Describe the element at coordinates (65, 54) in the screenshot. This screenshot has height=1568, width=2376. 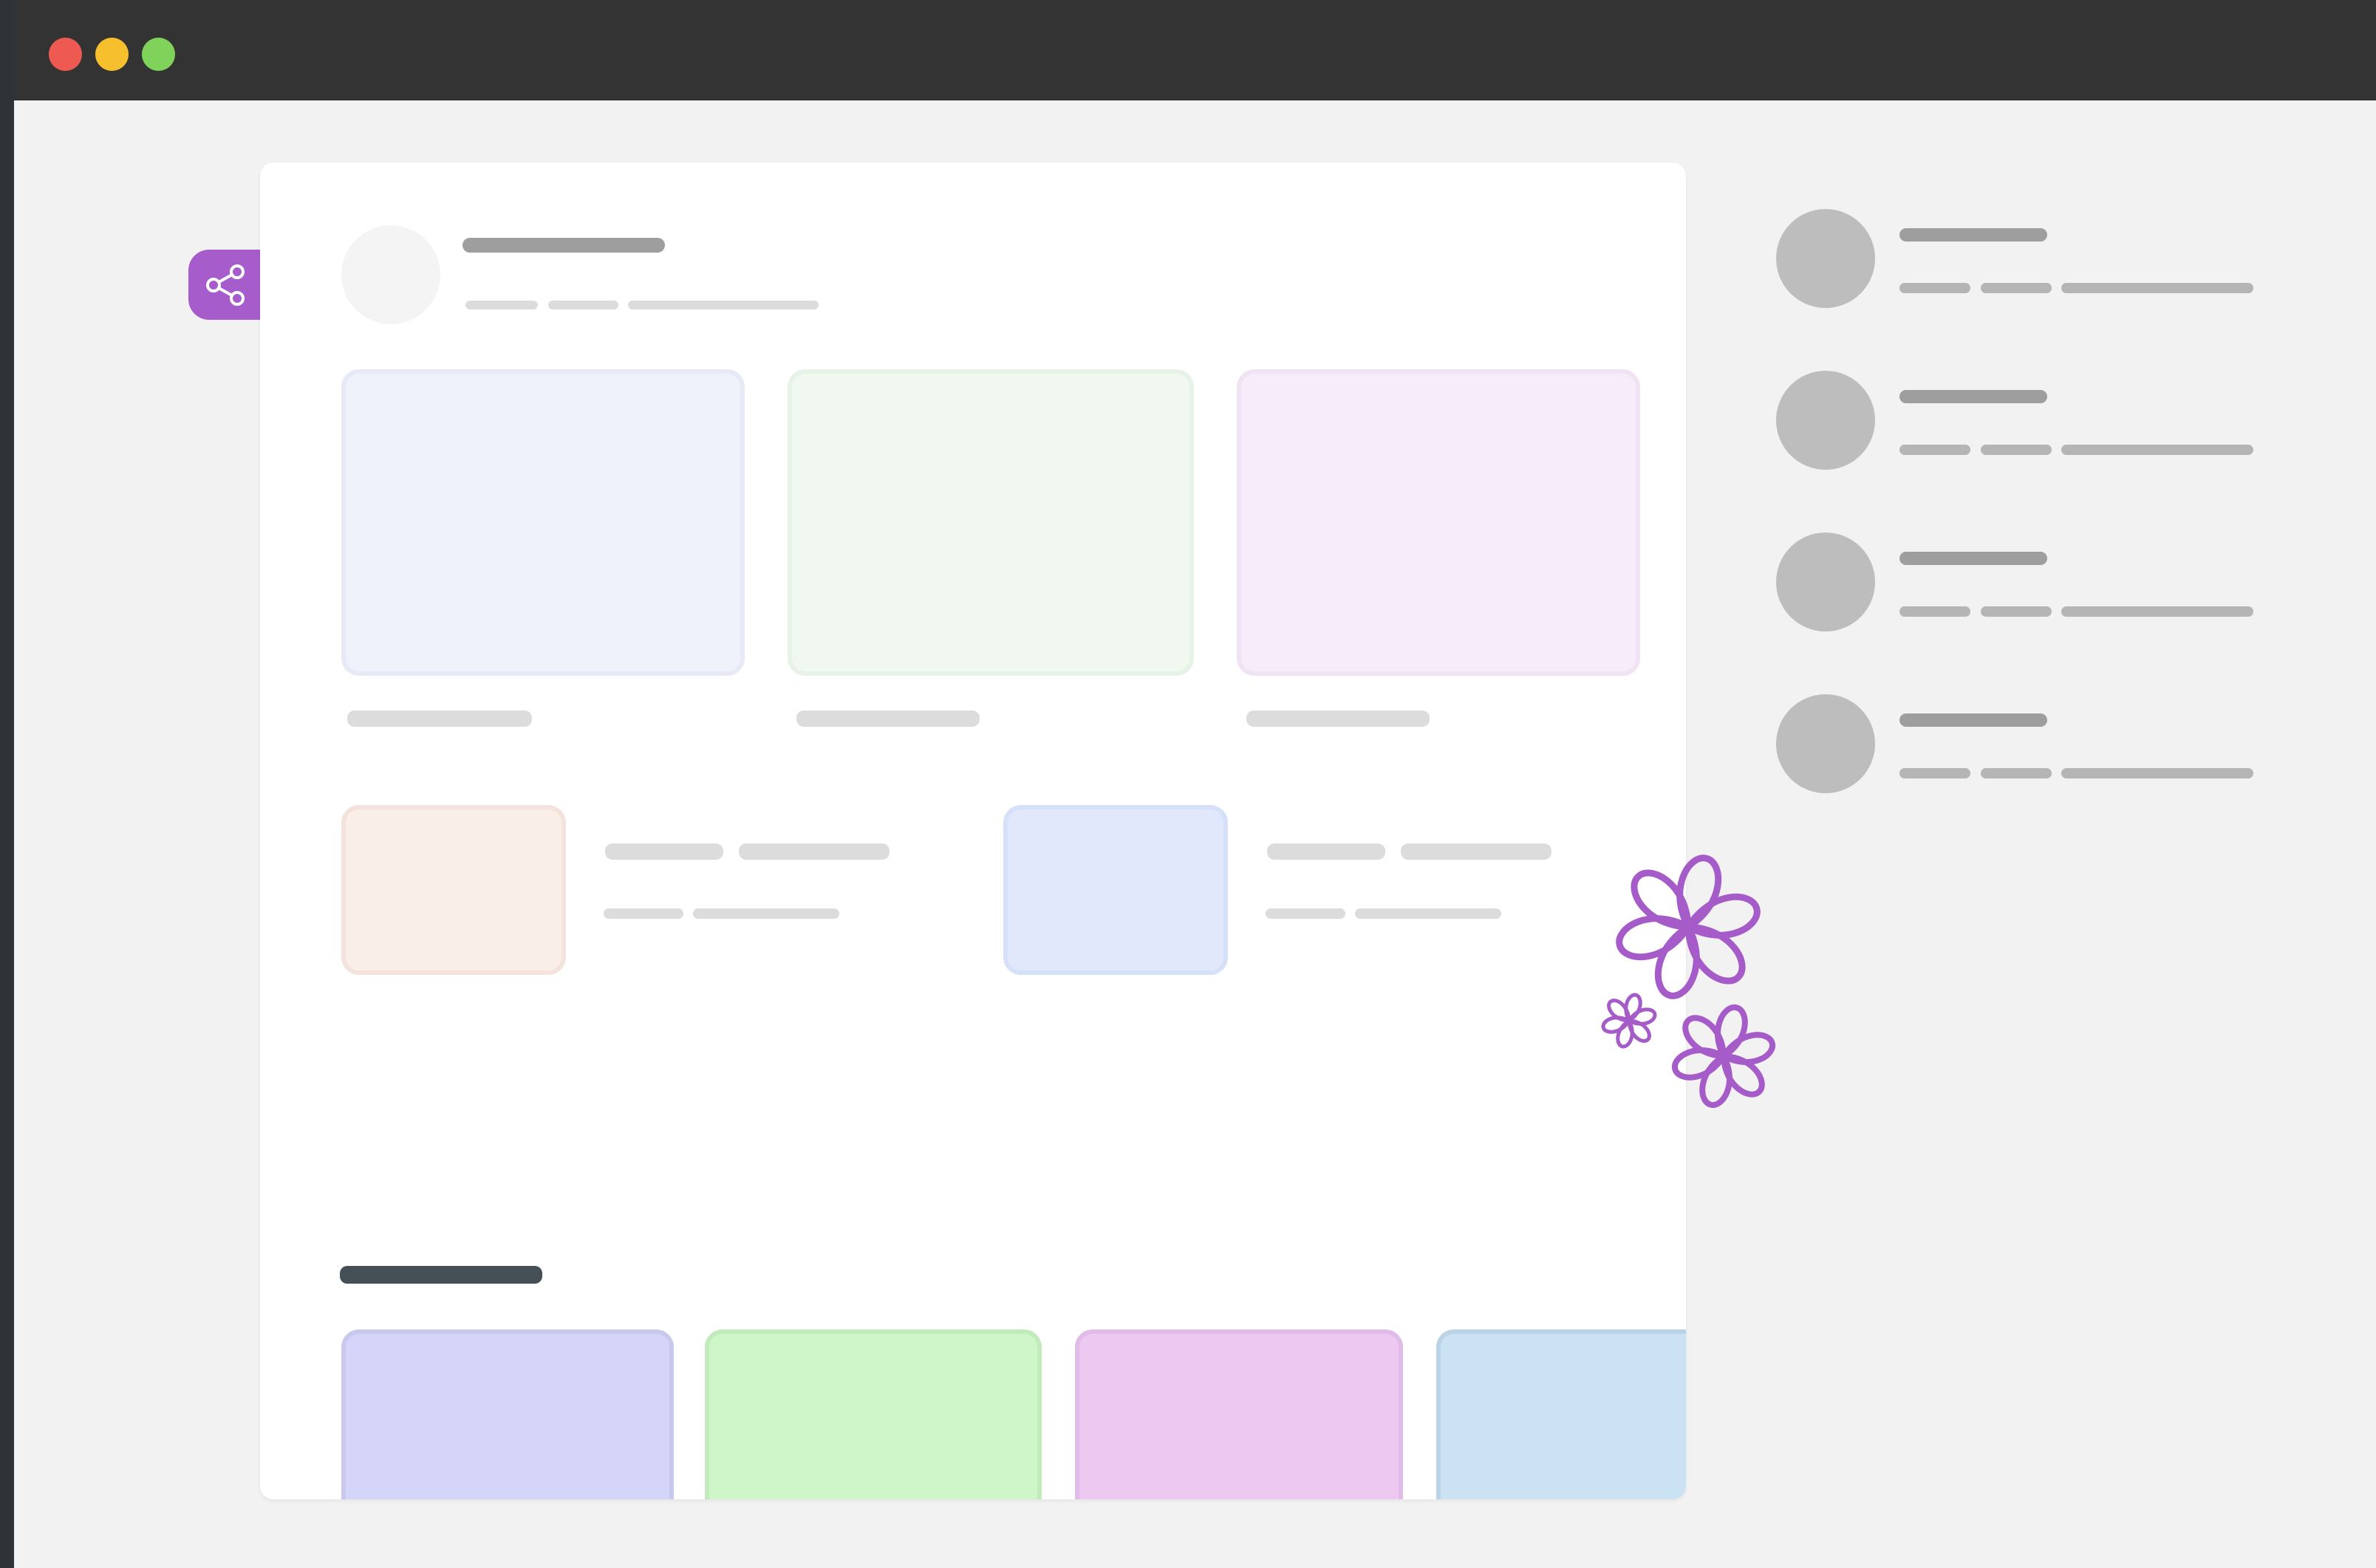
I see `close-button` at that location.